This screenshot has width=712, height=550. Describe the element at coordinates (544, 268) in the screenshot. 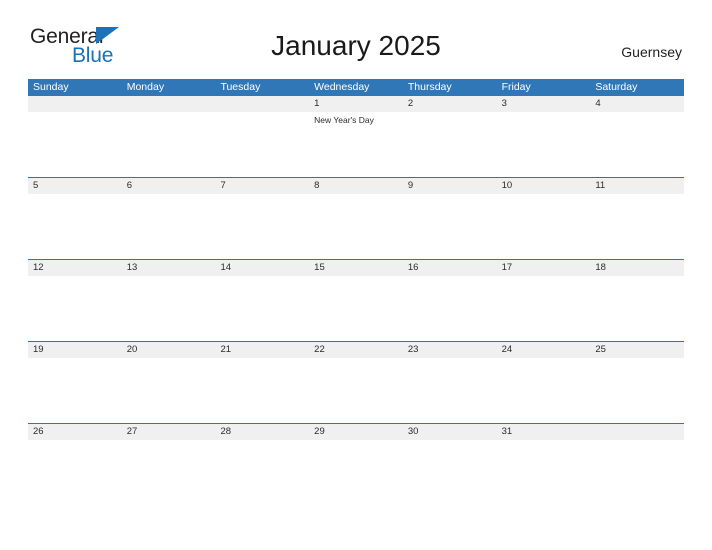

I see `day-number-17: 17` at that location.